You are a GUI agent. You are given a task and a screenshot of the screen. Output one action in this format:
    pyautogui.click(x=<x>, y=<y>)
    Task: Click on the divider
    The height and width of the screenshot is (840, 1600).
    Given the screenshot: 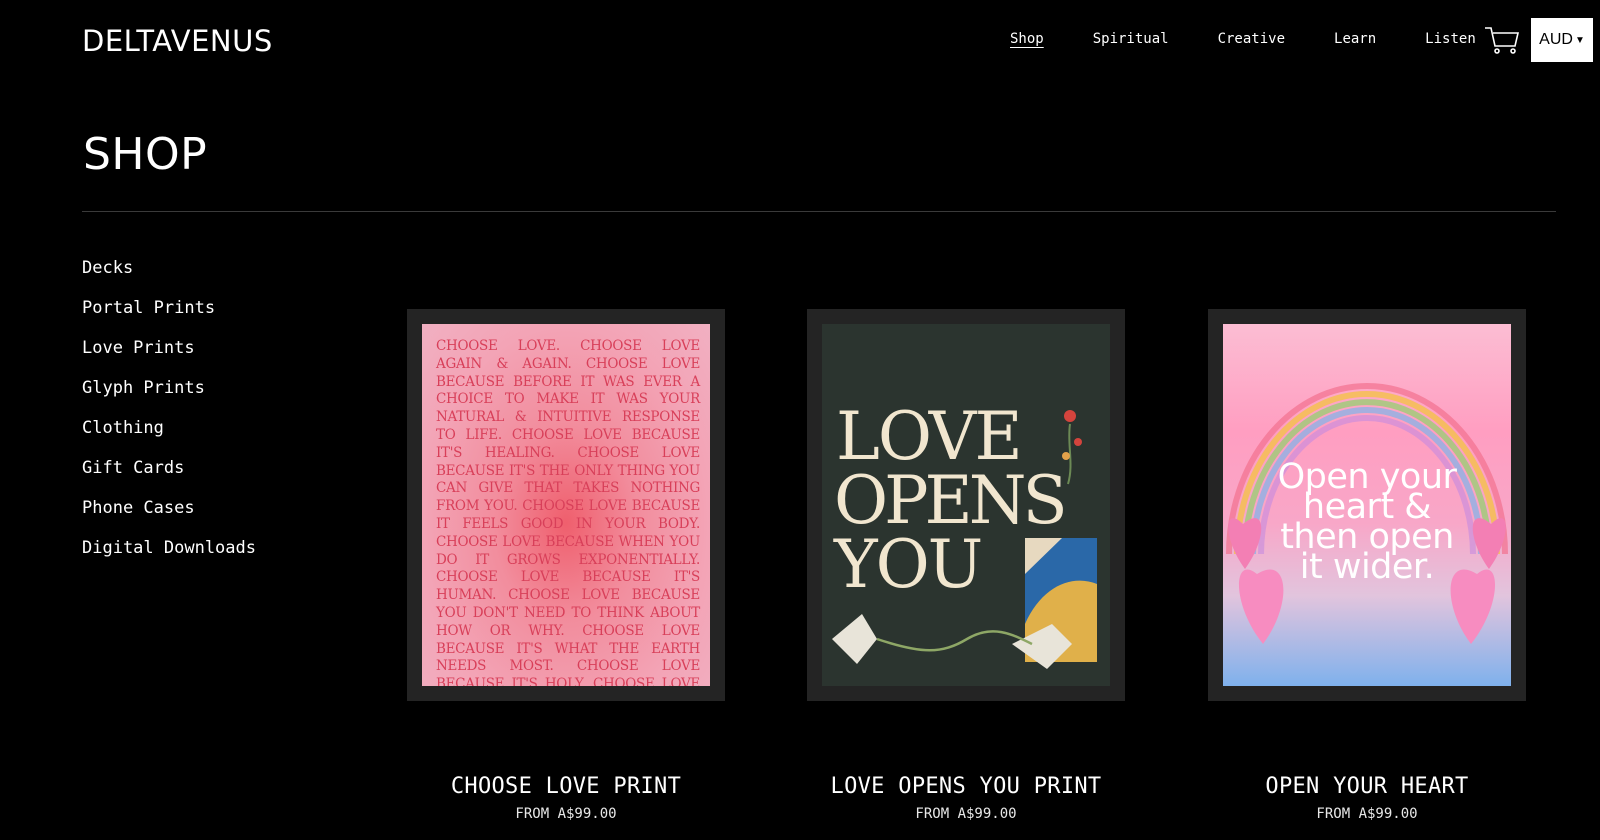 What is the action you would take?
    pyautogui.click(x=819, y=211)
    